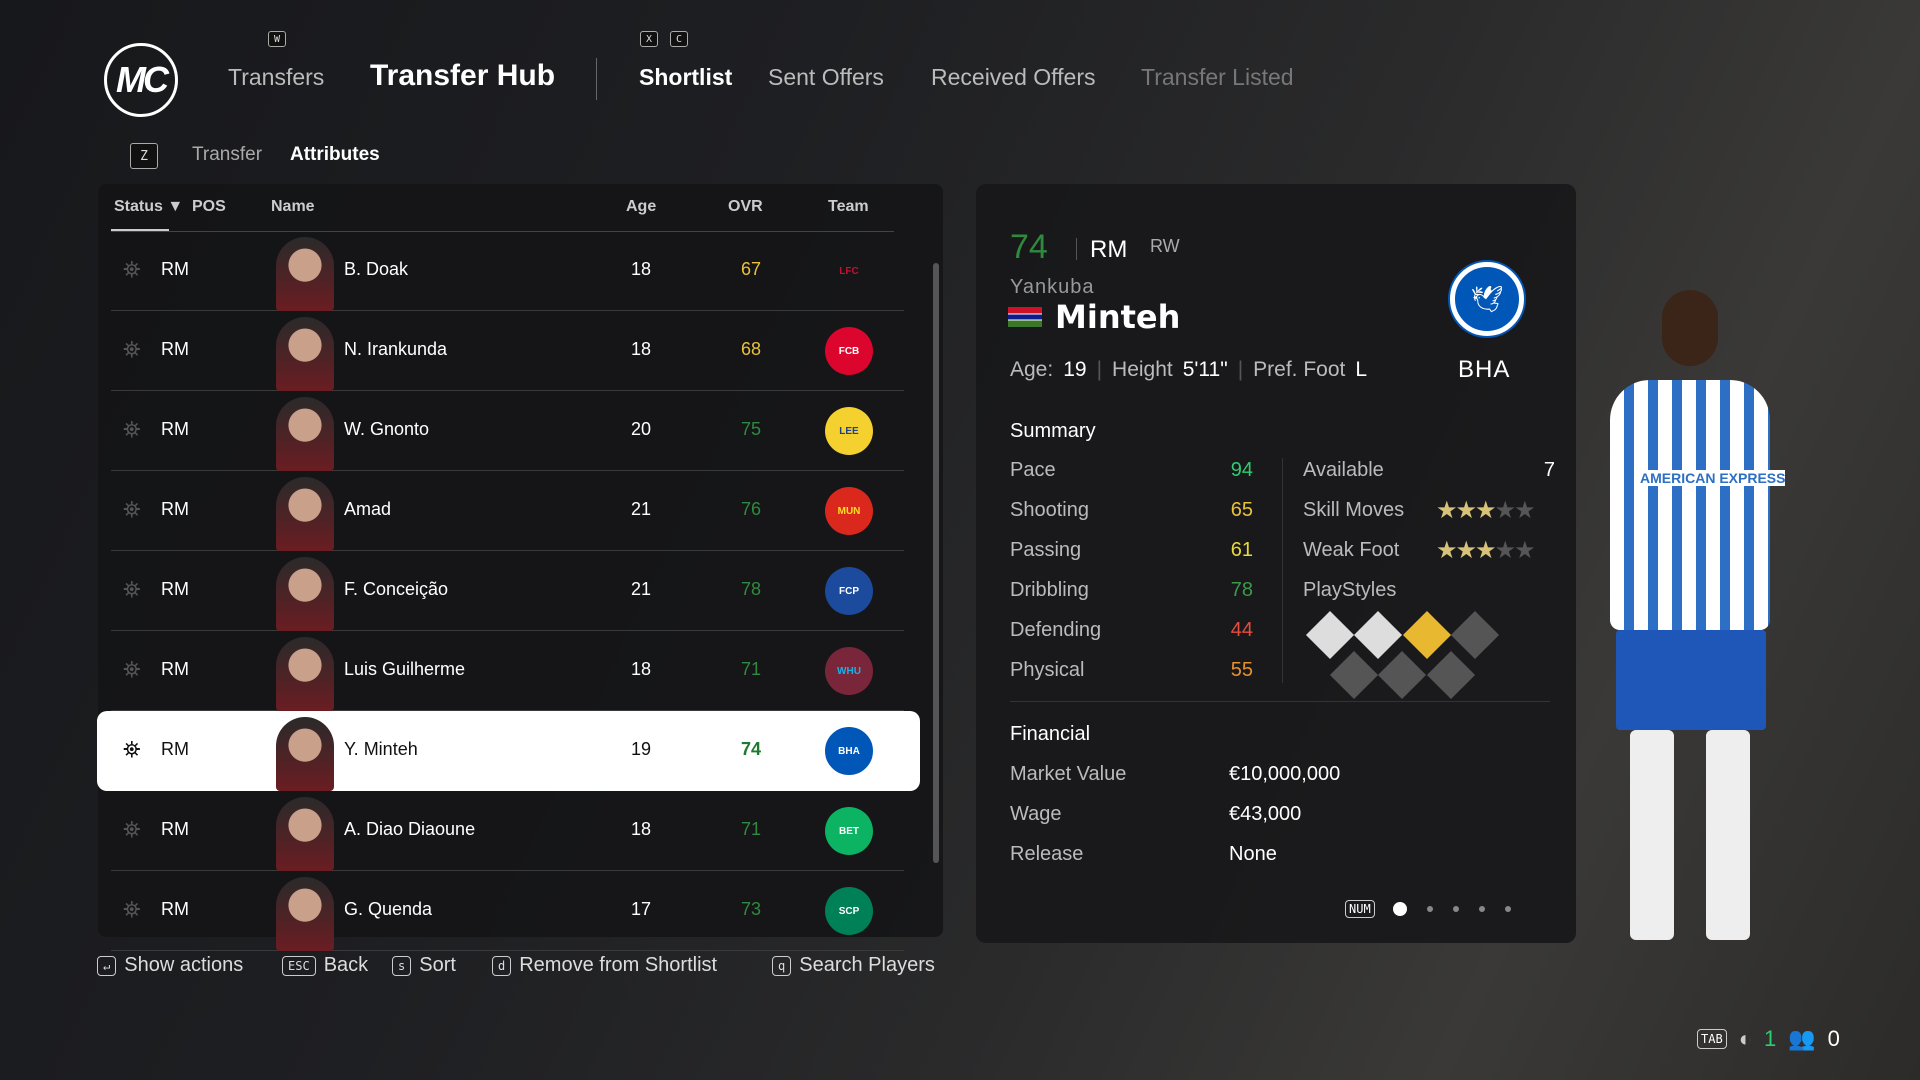  I want to click on table-row: ⛯ RM F. Conceição 21 78 FCP, so click(507, 591).